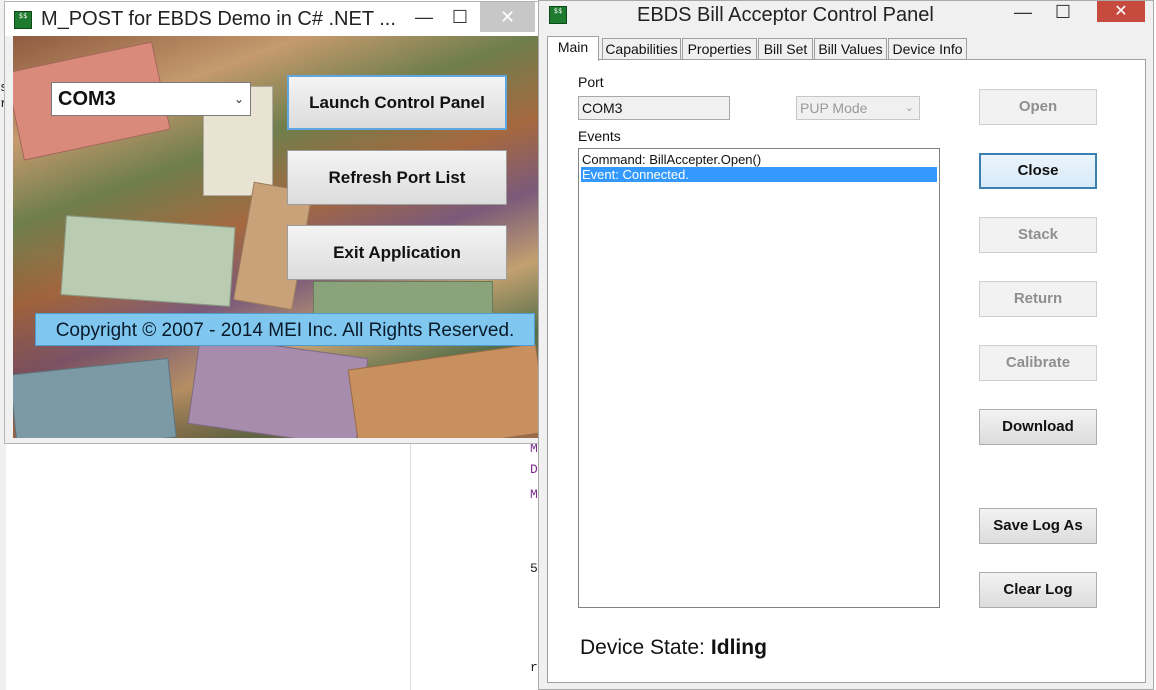 This screenshot has height=690, width=1156. Describe the element at coordinates (1038, 526) in the screenshot. I see `save-log-as-button: Save Log As` at that location.